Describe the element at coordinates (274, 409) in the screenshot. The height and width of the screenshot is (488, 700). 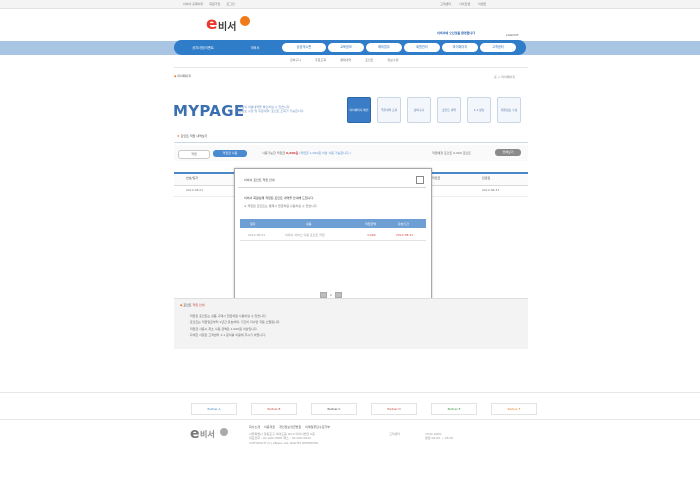
I see `partner-logo: Partner B` at that location.